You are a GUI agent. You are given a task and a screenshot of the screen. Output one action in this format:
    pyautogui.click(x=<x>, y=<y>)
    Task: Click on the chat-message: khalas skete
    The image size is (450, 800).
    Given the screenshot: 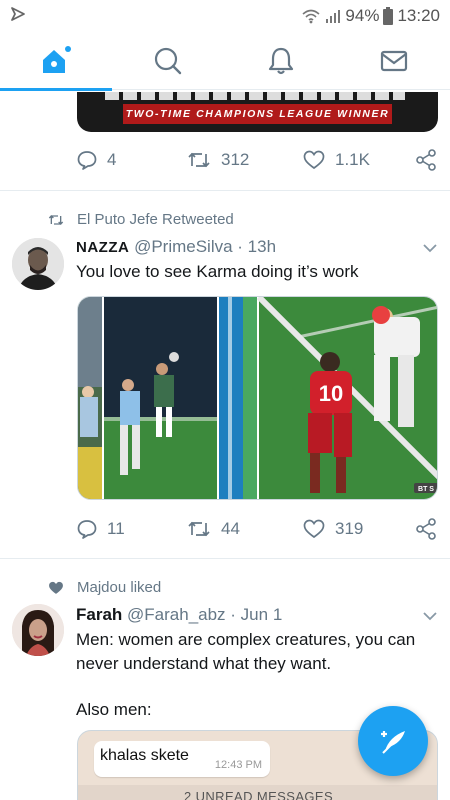 What is the action you would take?
    pyautogui.click(x=144, y=755)
    